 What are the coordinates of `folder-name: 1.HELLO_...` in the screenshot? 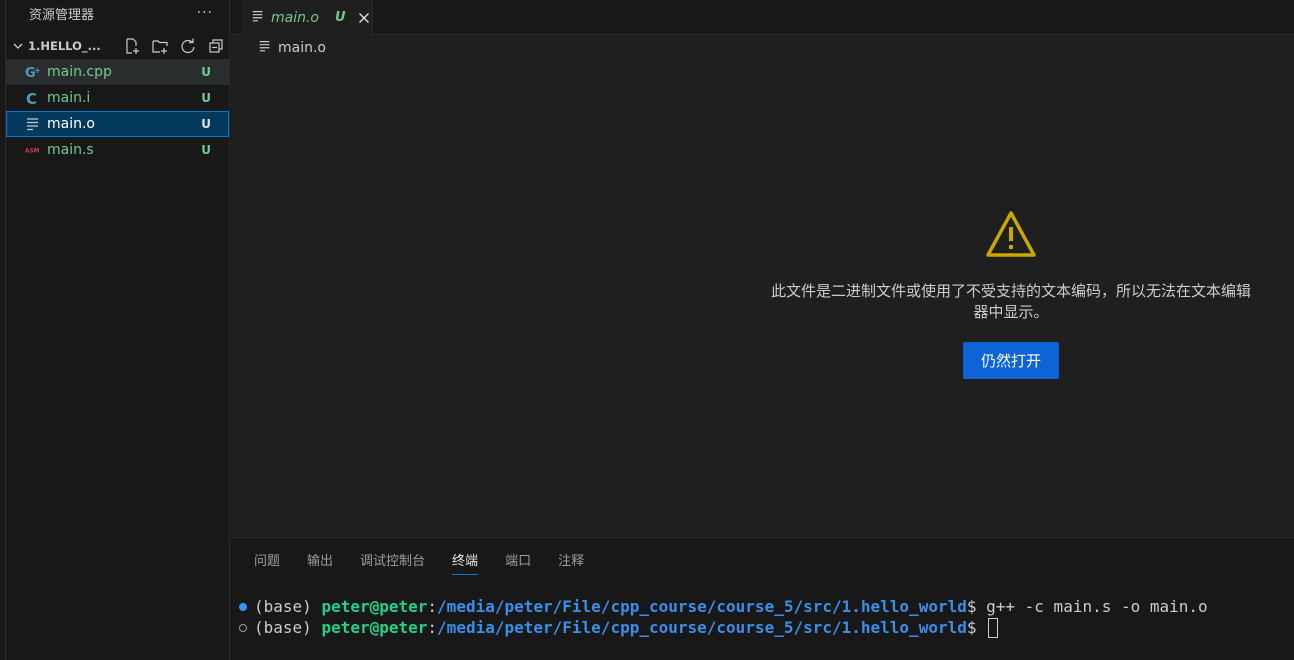 It's located at (64, 46).